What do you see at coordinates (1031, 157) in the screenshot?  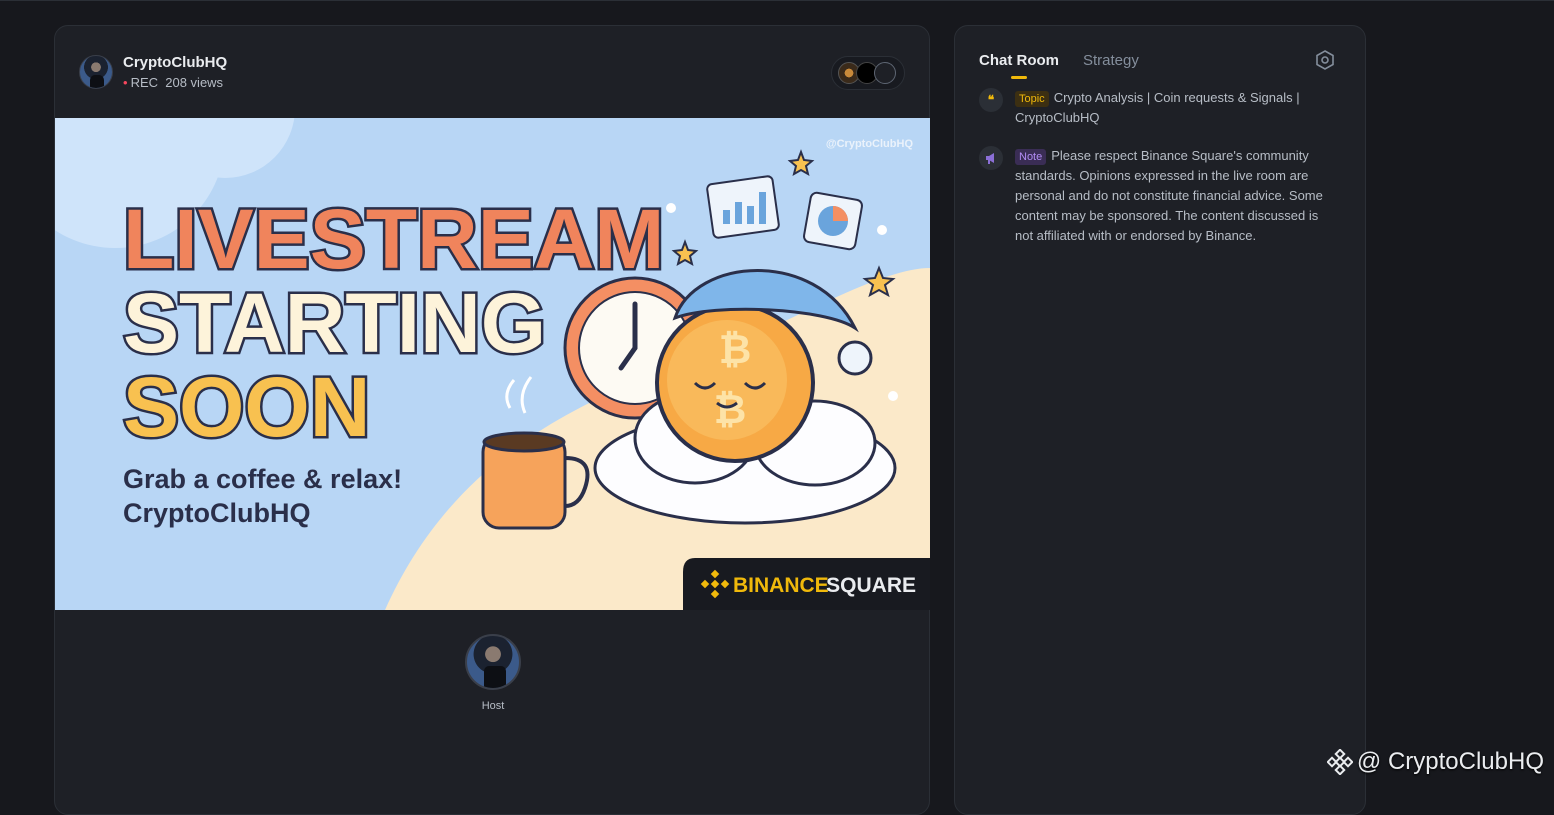 I see `note-badge: Note` at bounding box center [1031, 157].